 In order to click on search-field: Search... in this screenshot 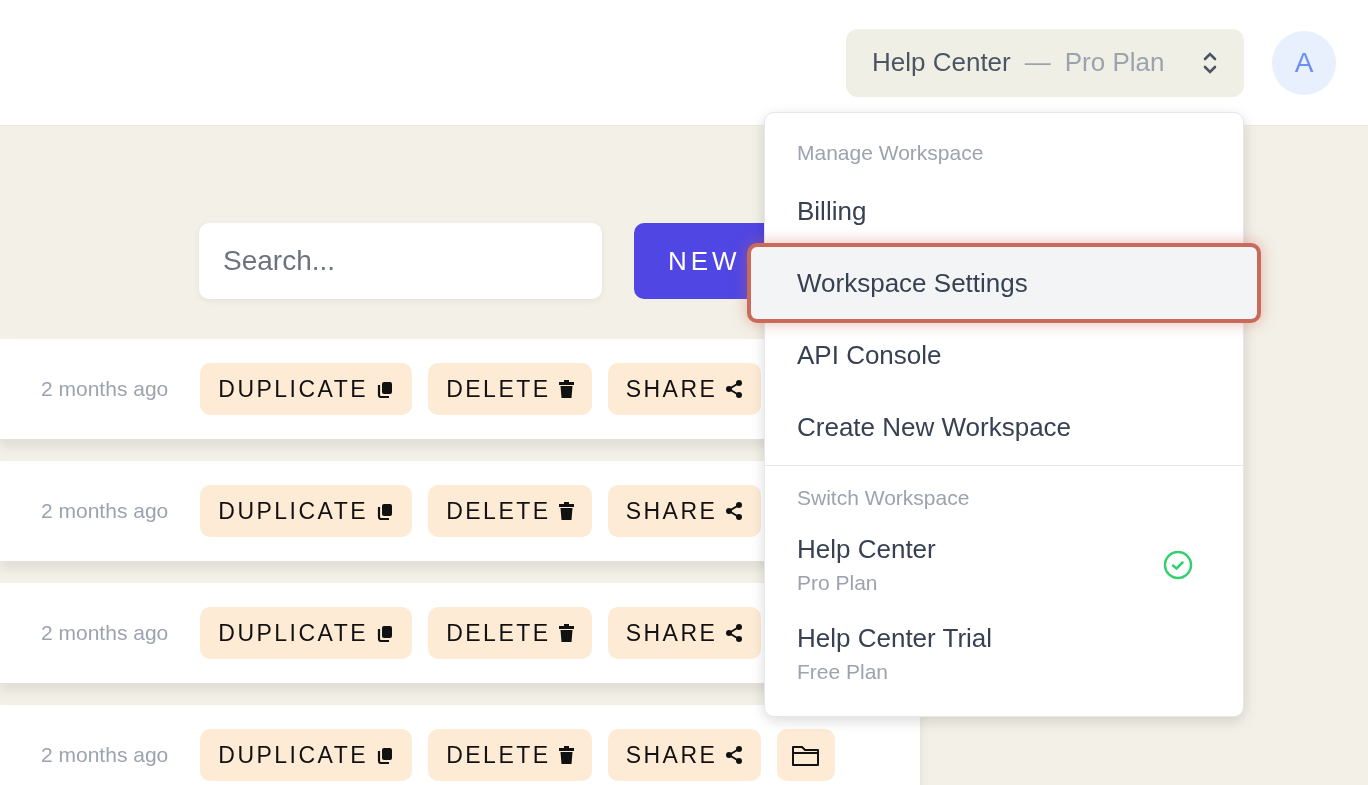, I will do `click(400, 261)`.